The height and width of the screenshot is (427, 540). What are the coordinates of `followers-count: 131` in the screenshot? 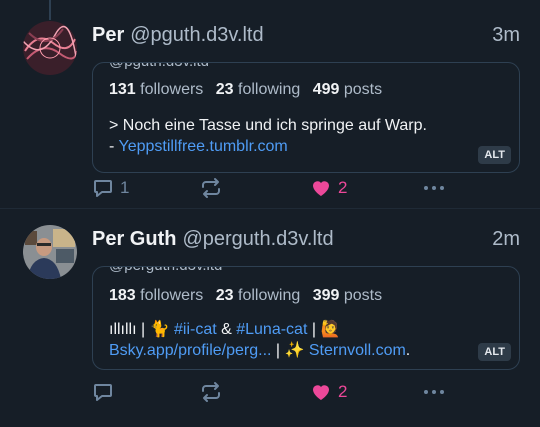 It's located at (122, 89).